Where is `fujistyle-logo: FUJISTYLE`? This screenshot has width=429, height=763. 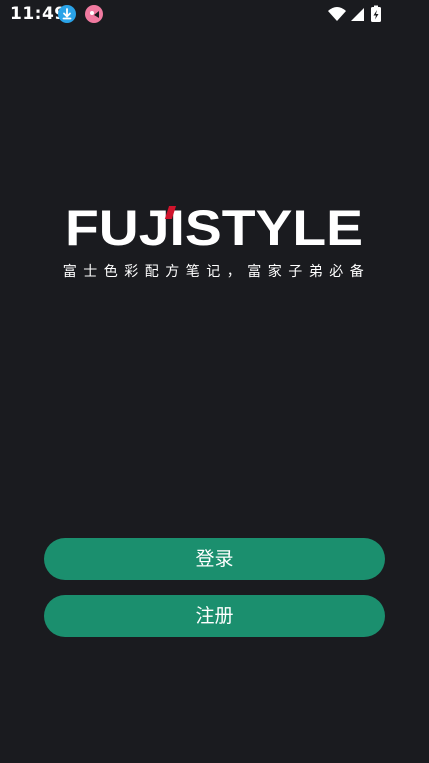
fujistyle-logo: FUJISTYLE is located at coordinates (214, 225).